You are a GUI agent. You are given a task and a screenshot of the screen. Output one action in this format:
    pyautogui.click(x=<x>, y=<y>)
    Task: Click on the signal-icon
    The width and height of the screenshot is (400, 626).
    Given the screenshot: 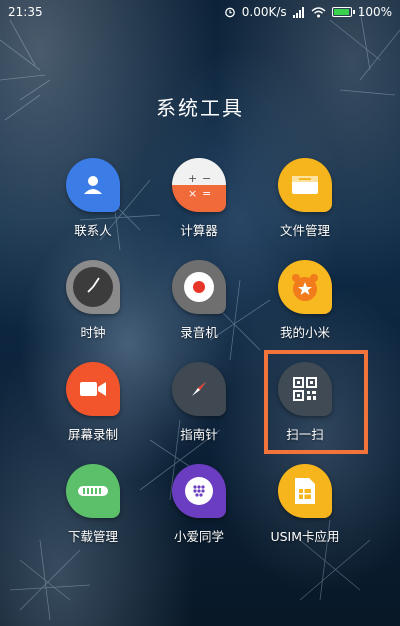 What is the action you would take?
    pyautogui.click(x=298, y=12)
    